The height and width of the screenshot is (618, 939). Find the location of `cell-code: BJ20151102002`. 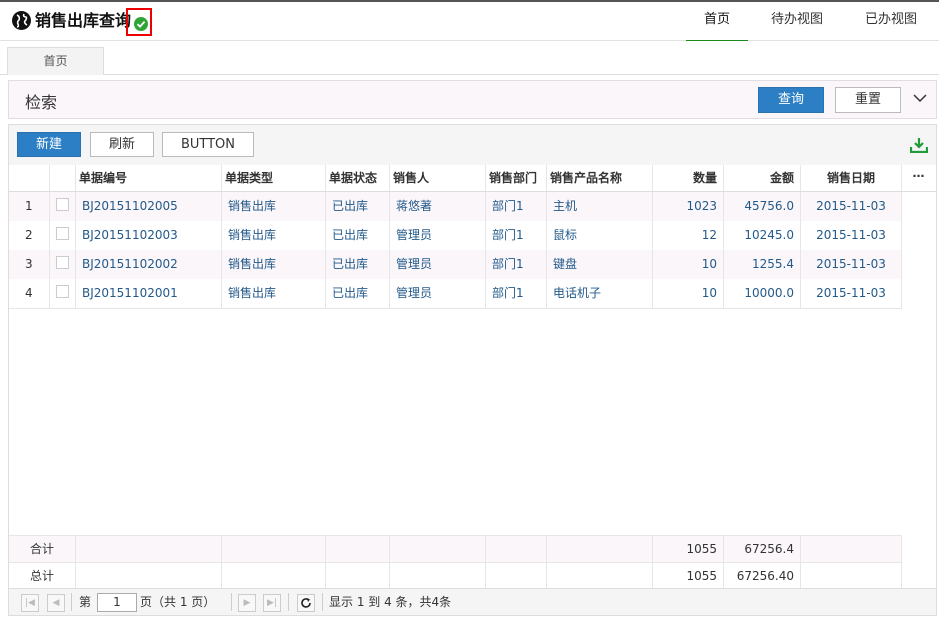

cell-code: BJ20151102002 is located at coordinates (149, 264).